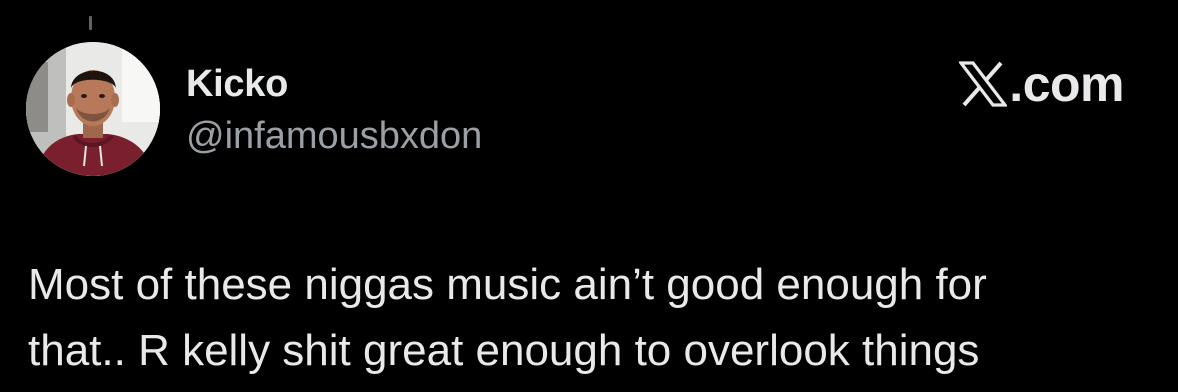  What do you see at coordinates (983, 84) in the screenshot?
I see `x-logo-icon` at bounding box center [983, 84].